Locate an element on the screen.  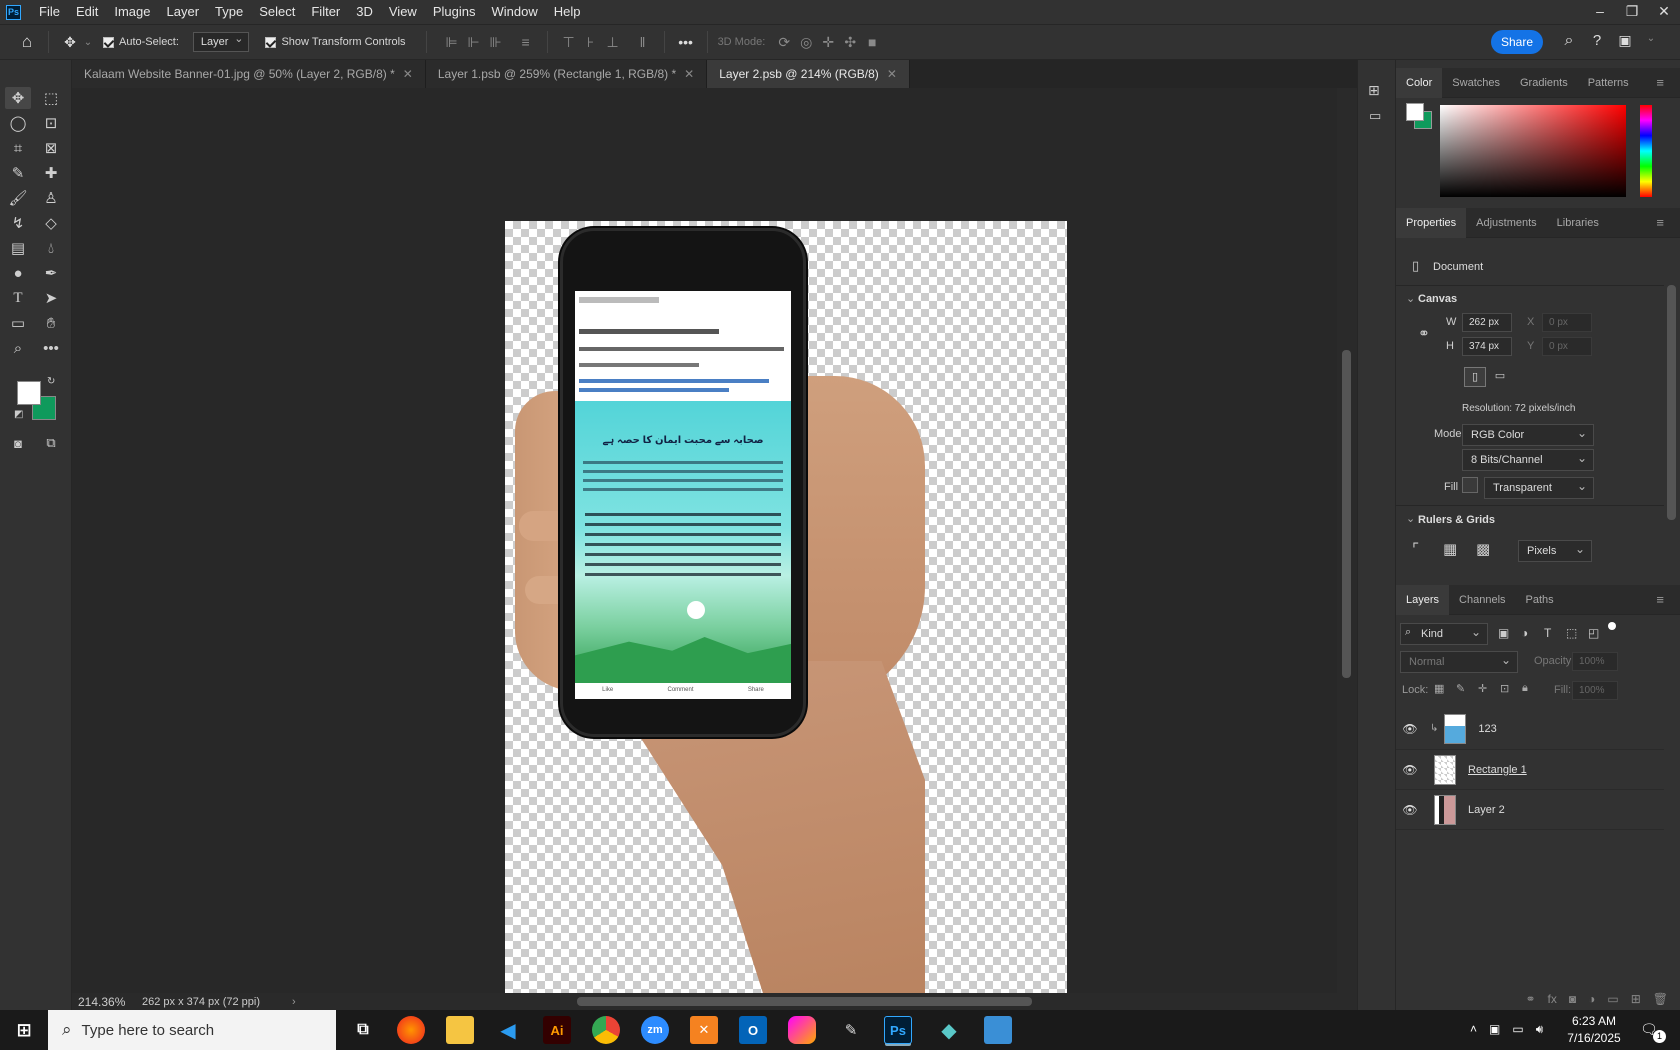
link-icon: ⚭ is located at coordinates (1424, 333).